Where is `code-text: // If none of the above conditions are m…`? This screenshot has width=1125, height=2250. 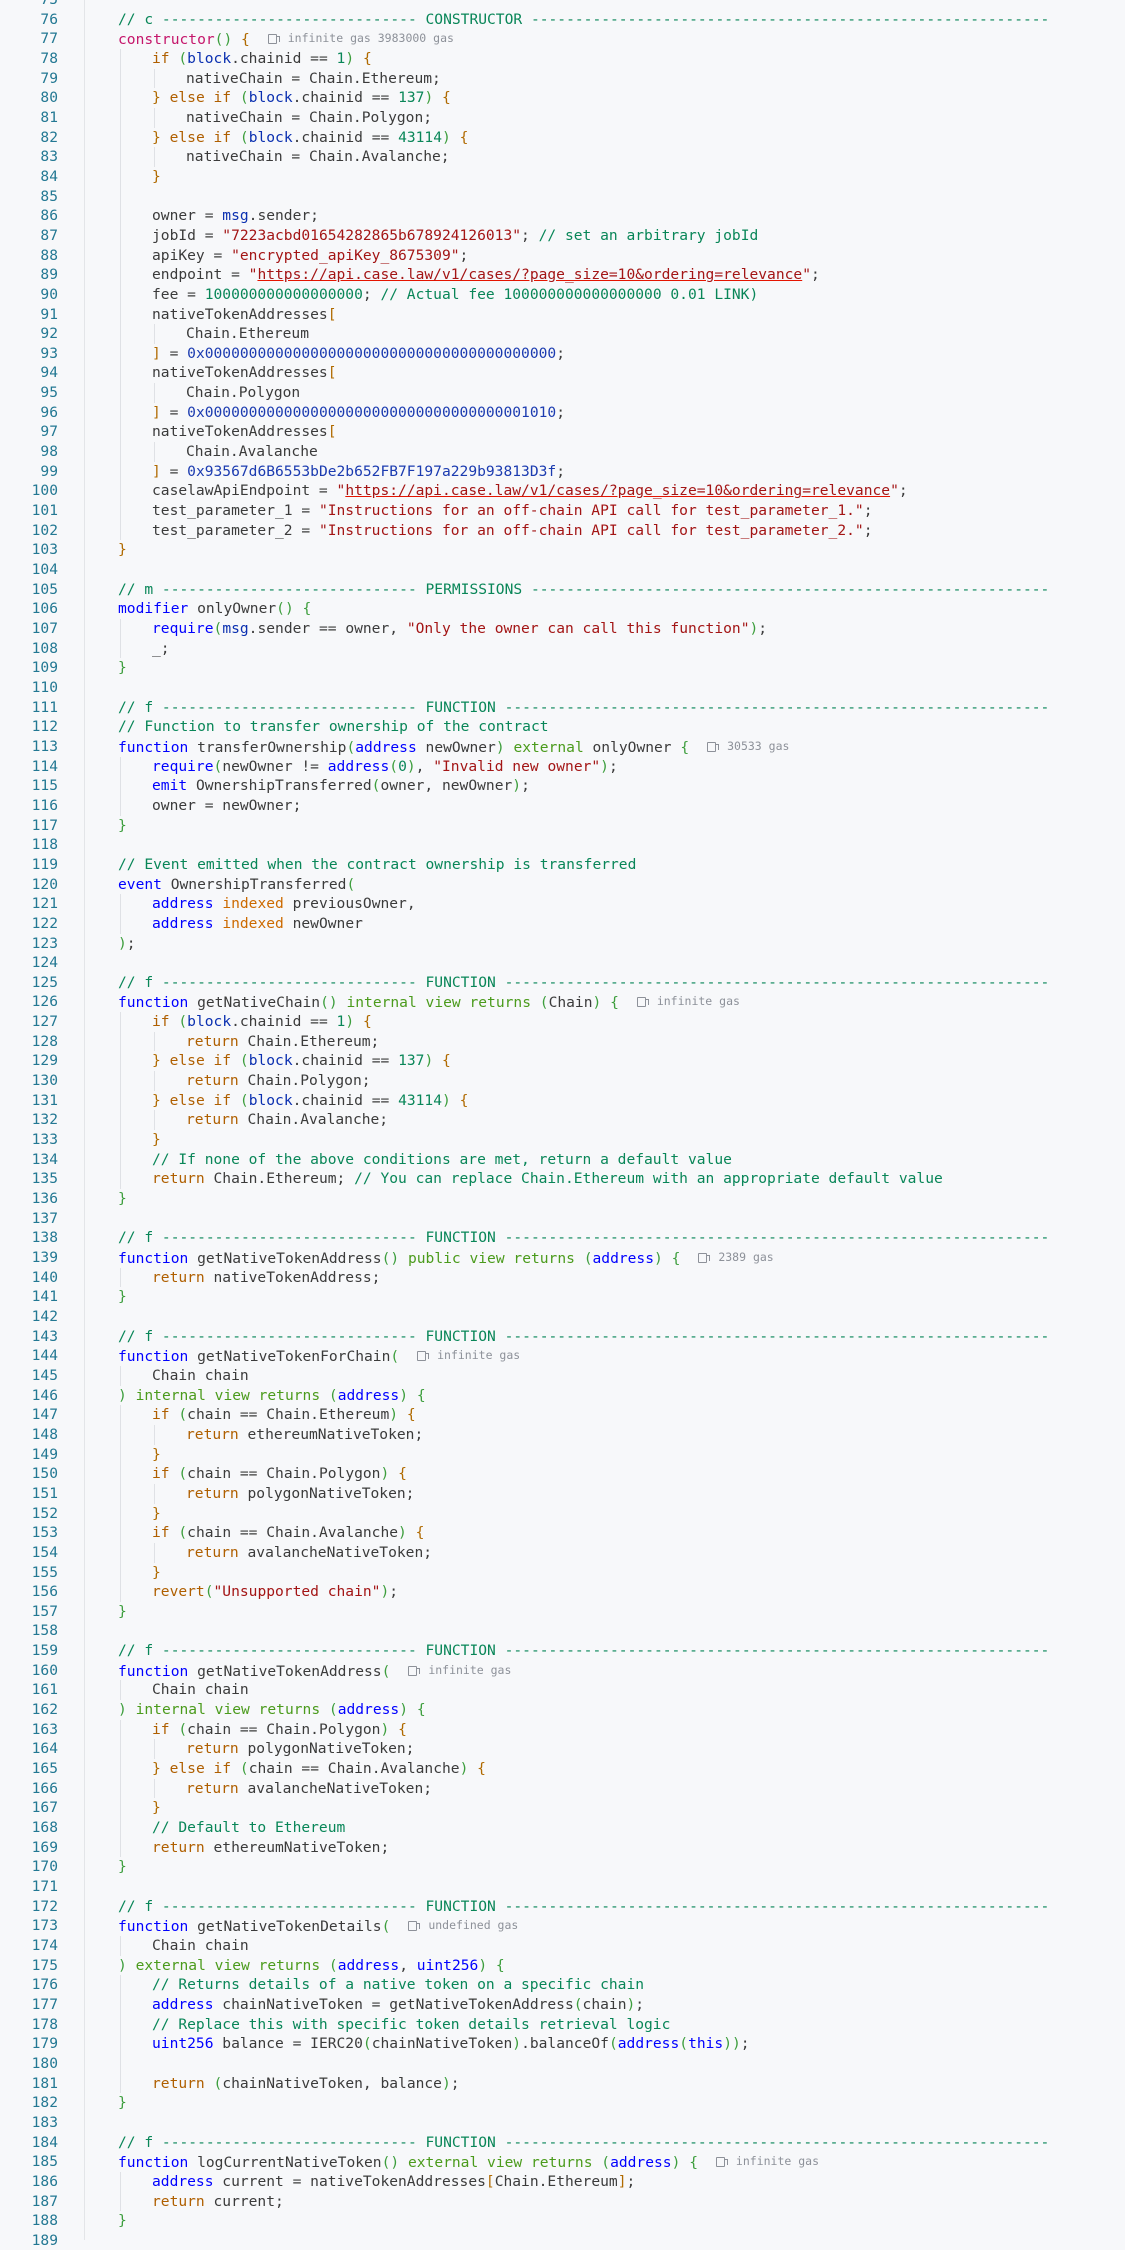 code-text: // If none of the above conditions are m… is located at coordinates (591, 1159).